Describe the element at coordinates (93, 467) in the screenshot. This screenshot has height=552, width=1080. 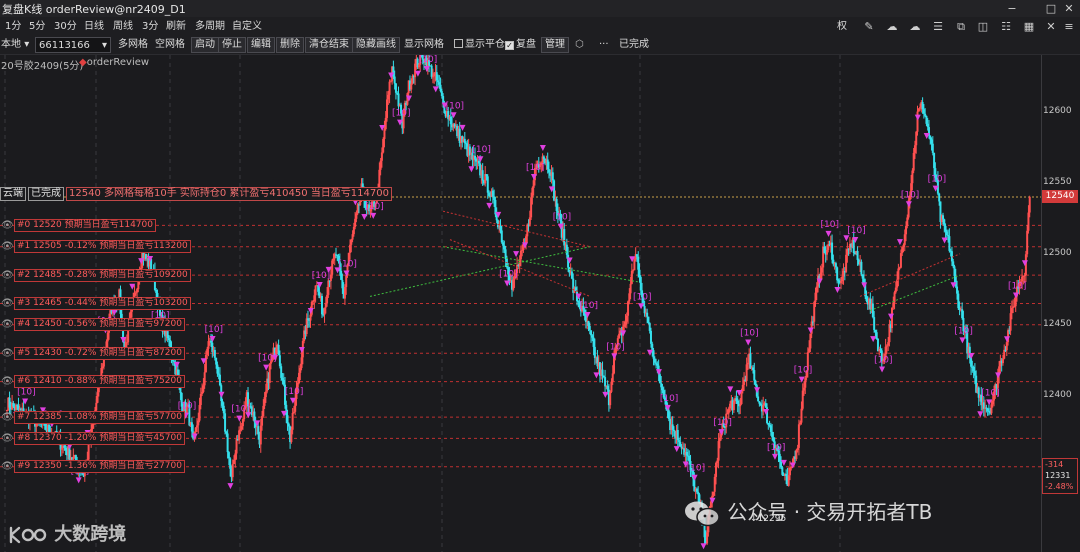
I see `grid-level-row: 👁 #9 12350 -1.36% 预期当日盈亏27700` at that location.